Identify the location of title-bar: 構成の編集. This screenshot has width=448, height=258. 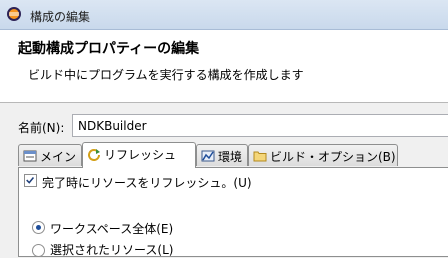
(224, 15).